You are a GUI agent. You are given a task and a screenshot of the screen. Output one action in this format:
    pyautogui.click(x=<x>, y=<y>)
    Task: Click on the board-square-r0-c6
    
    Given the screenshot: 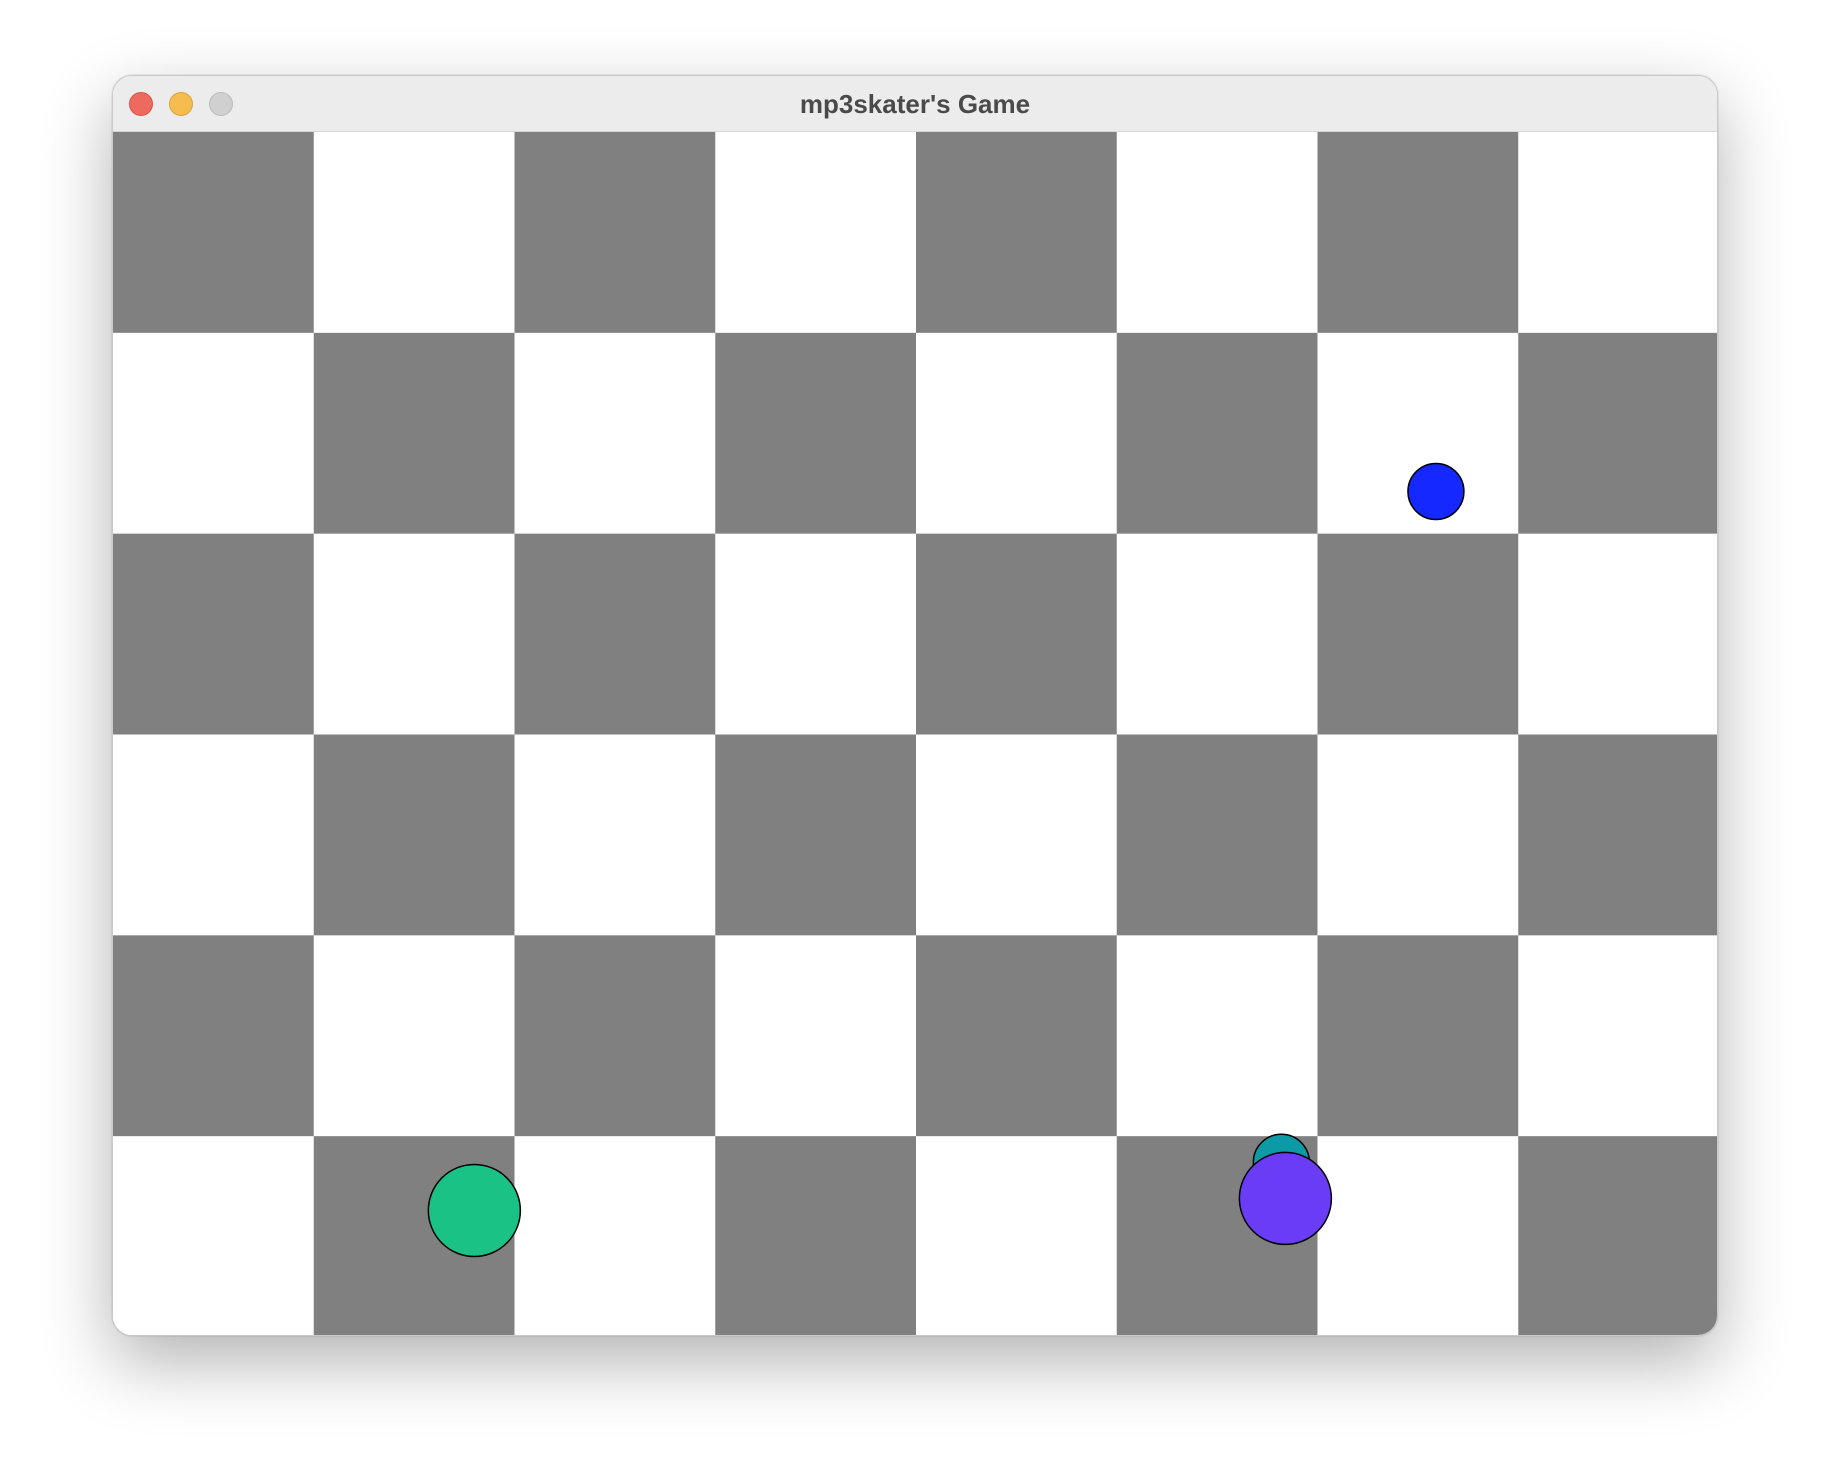 What is the action you would take?
    pyautogui.click(x=1418, y=233)
    